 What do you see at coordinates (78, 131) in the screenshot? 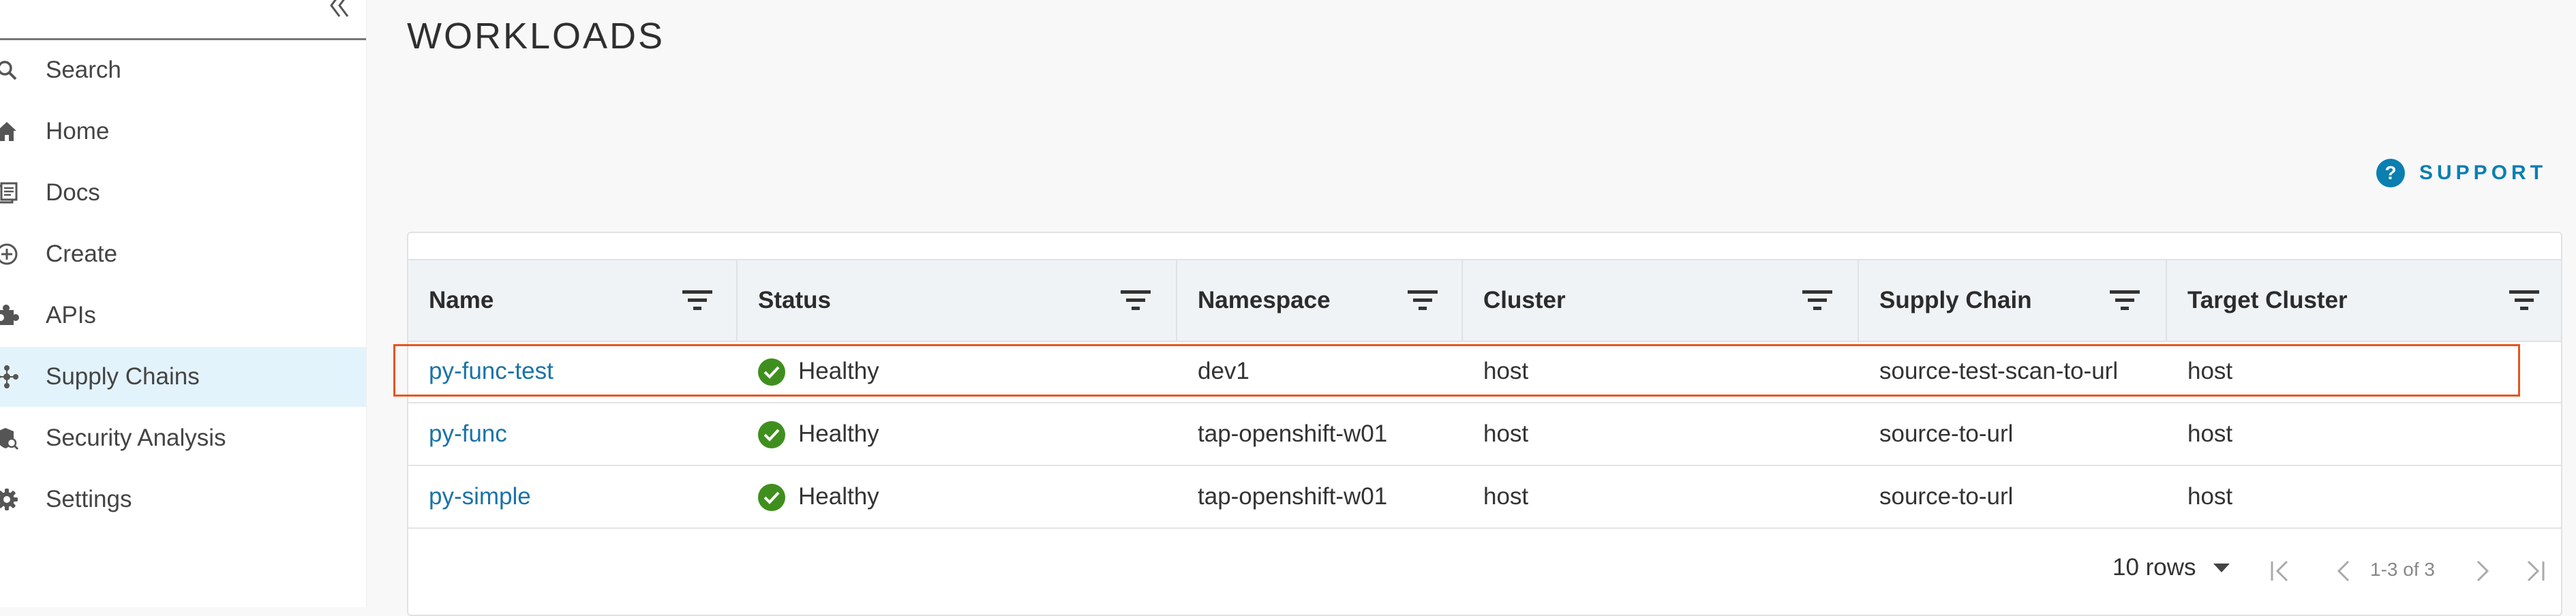
I see `sidebar-item-label: Home` at bounding box center [78, 131].